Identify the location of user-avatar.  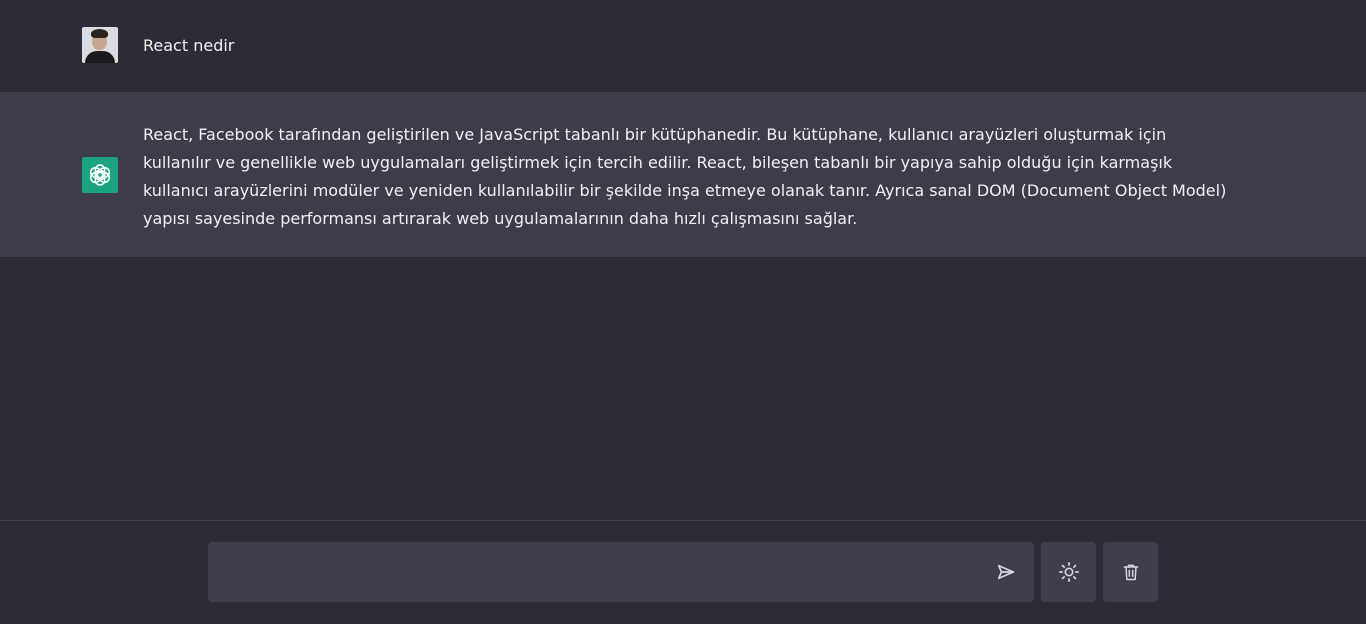
(100, 45).